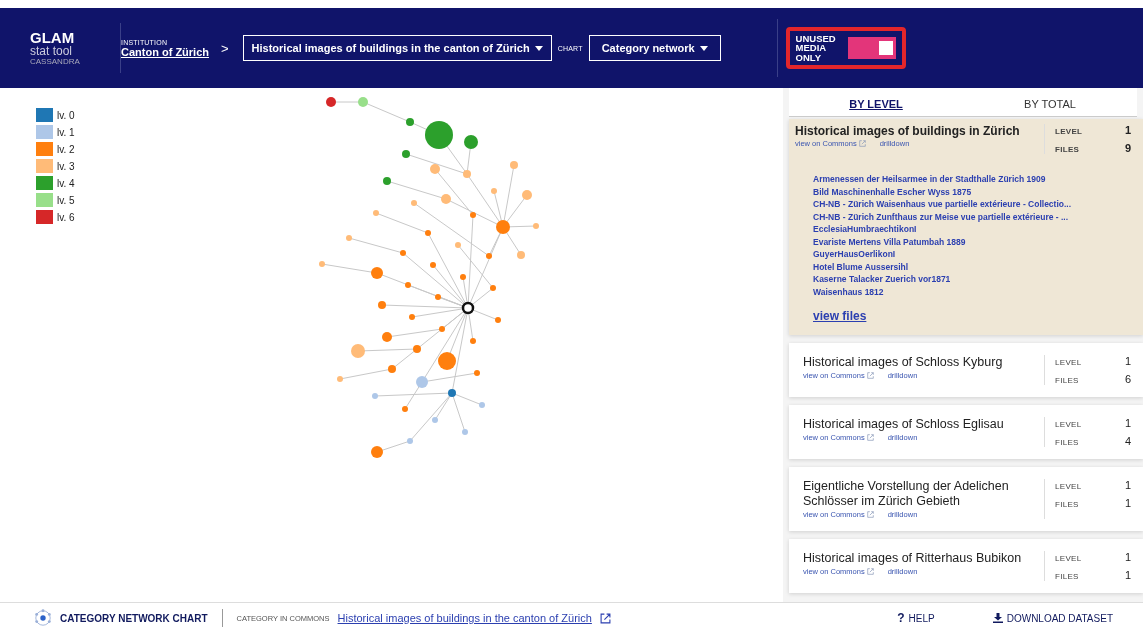 This screenshot has height=633, width=1143. I want to click on legend-label: lv. 5, so click(66, 200).